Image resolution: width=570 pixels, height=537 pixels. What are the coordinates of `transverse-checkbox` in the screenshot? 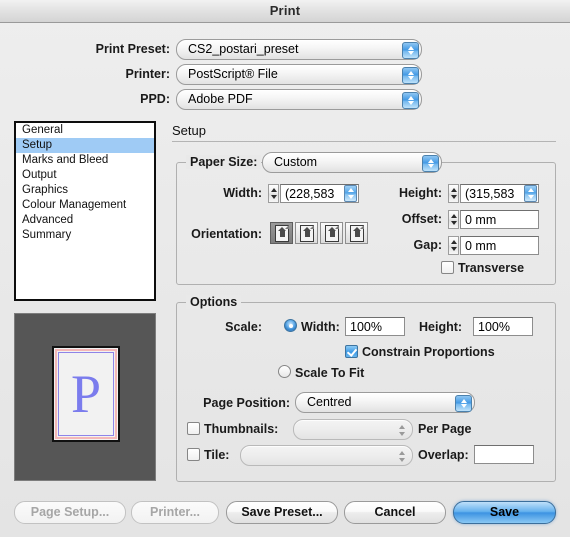 It's located at (447, 267).